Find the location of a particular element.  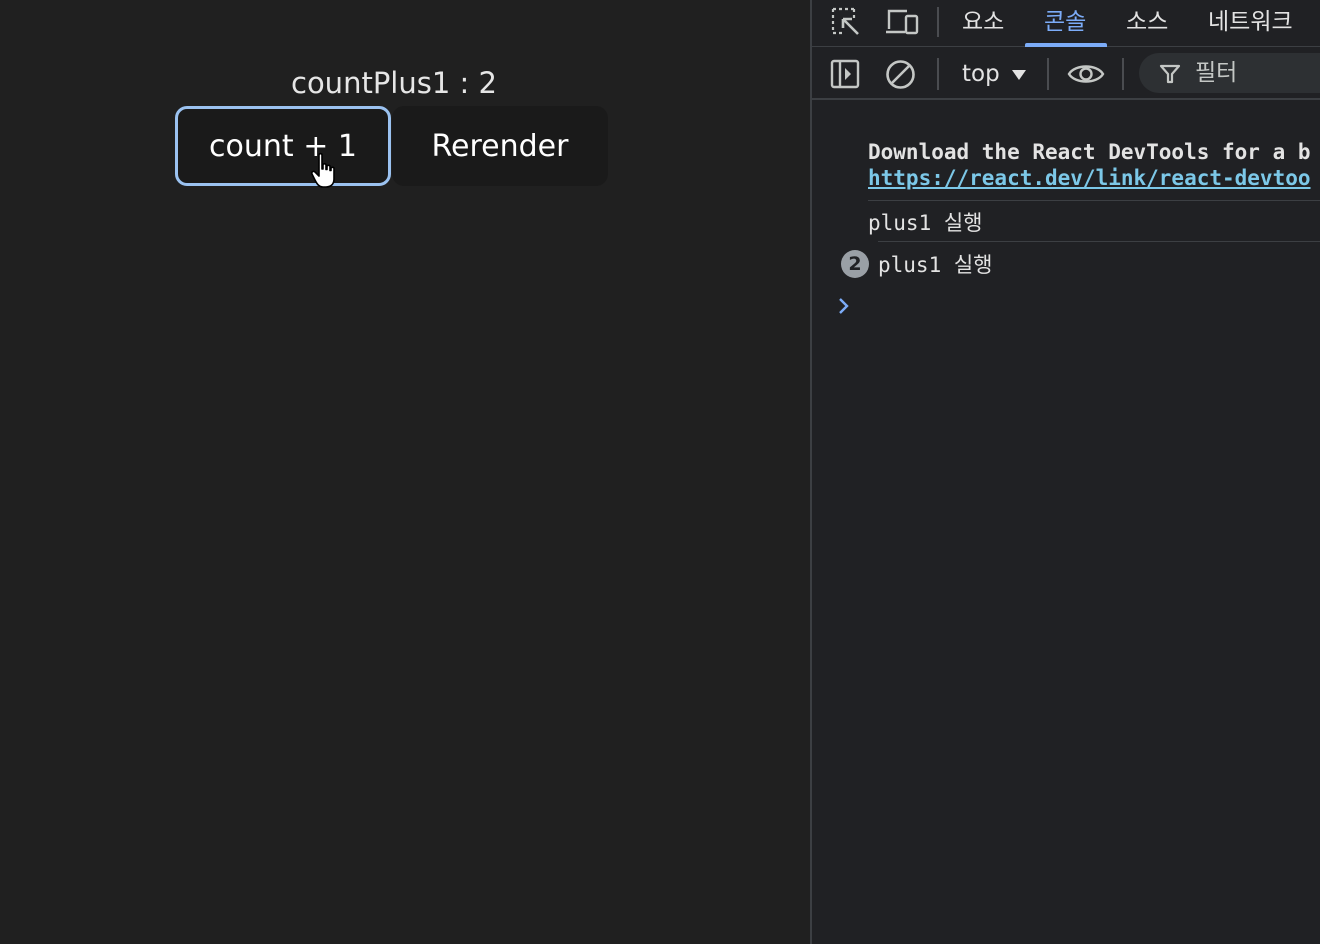

tab-separator is located at coordinates (938, 22).